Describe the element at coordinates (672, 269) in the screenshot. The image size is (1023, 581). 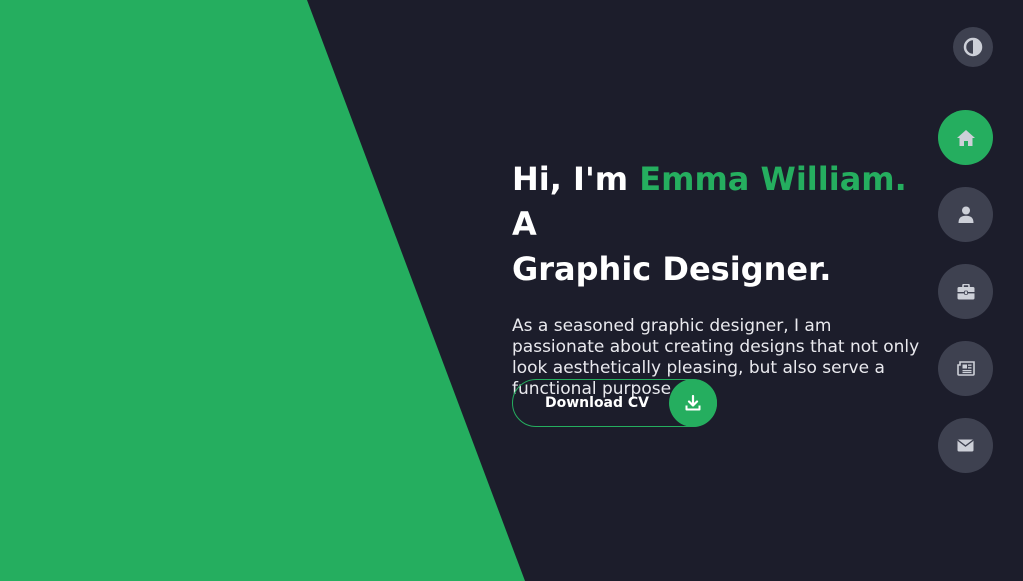
I see `hero-role: Graphic Designer.` at that location.